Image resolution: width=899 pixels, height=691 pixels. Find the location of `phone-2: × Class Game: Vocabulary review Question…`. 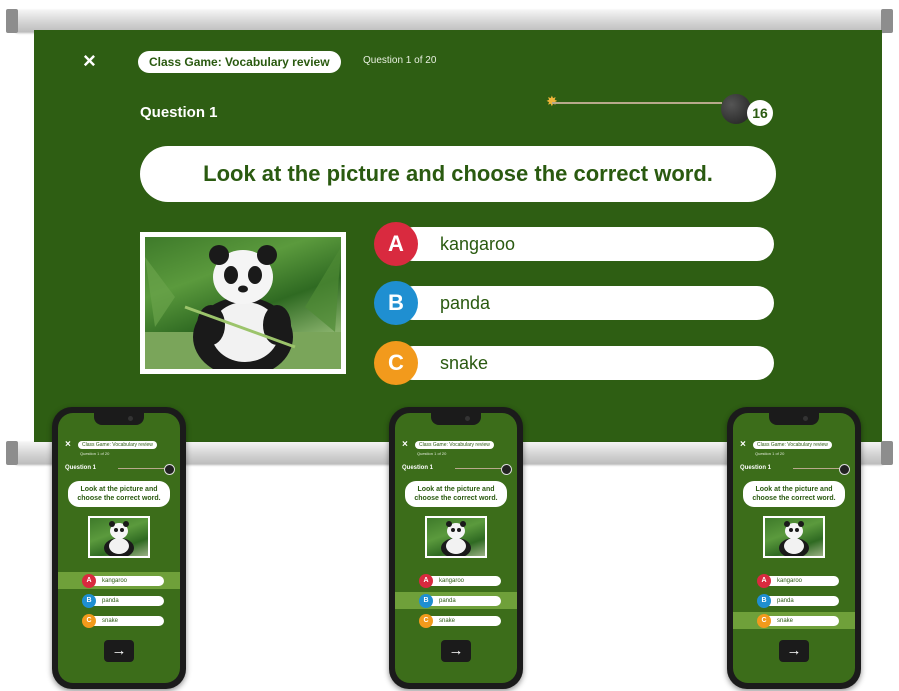

phone-2: × Class Game: Vocabulary review Question… is located at coordinates (456, 548).